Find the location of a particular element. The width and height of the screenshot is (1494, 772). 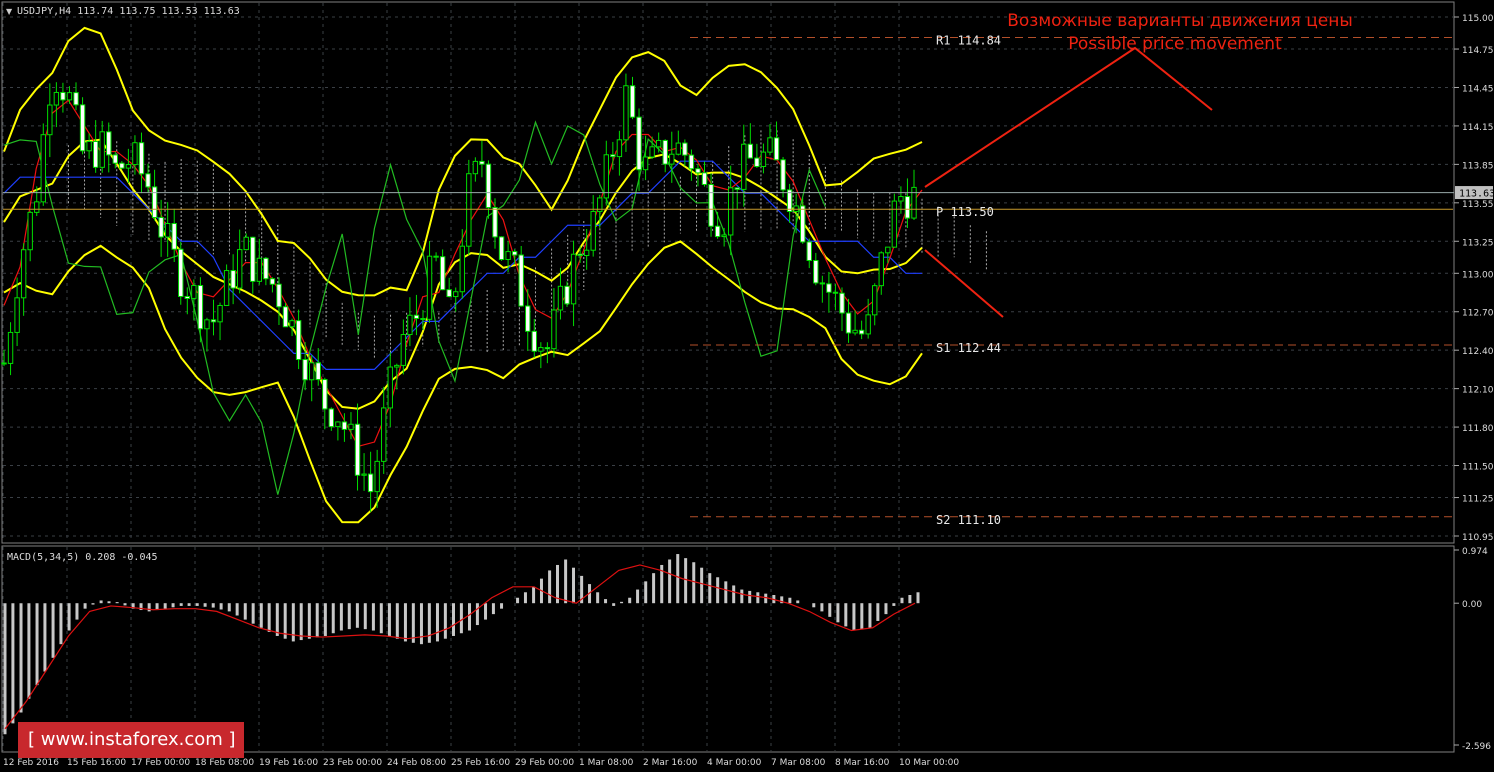

pivot-label: S2 111.10 is located at coordinates (968, 520).